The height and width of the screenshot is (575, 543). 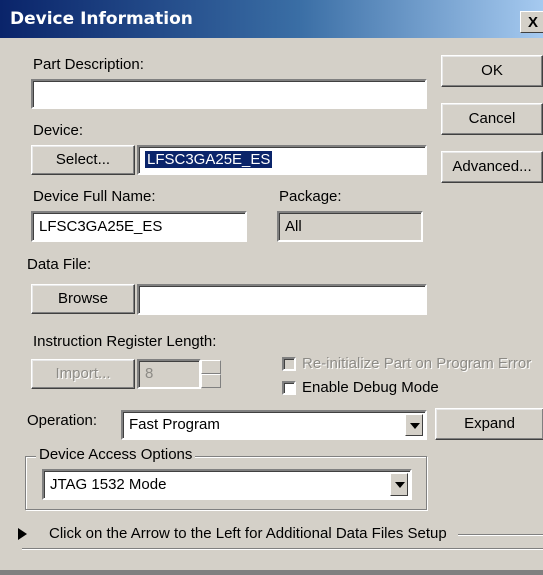 I want to click on device-access-dropdown-arrow-icon, so click(x=399, y=484).